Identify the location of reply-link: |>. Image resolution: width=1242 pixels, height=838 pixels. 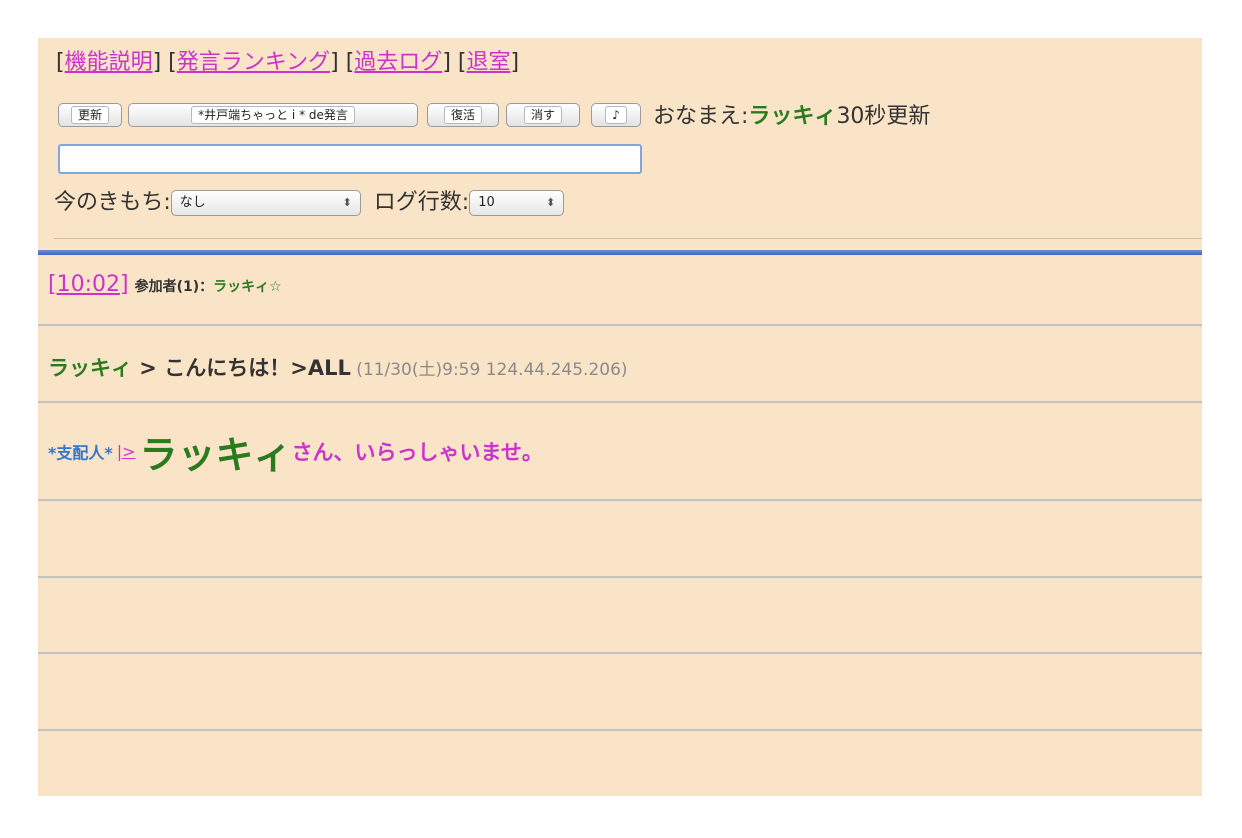
(126, 451).